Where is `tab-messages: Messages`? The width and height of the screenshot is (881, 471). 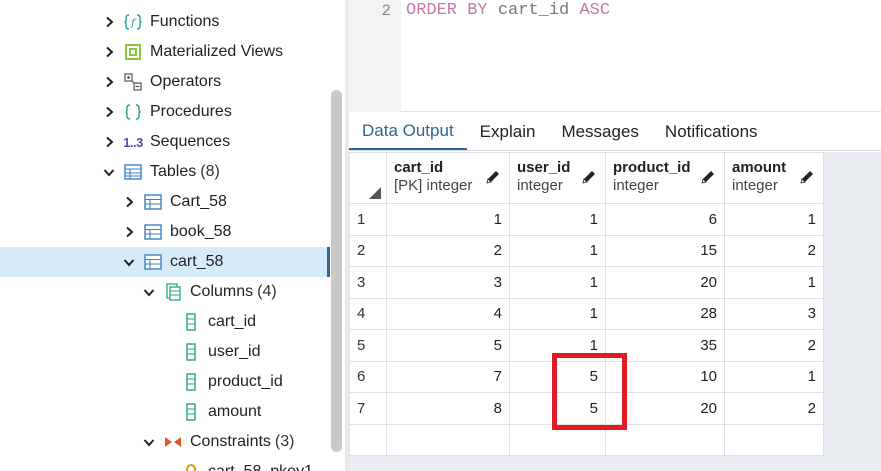
tab-messages: Messages is located at coordinates (599, 132).